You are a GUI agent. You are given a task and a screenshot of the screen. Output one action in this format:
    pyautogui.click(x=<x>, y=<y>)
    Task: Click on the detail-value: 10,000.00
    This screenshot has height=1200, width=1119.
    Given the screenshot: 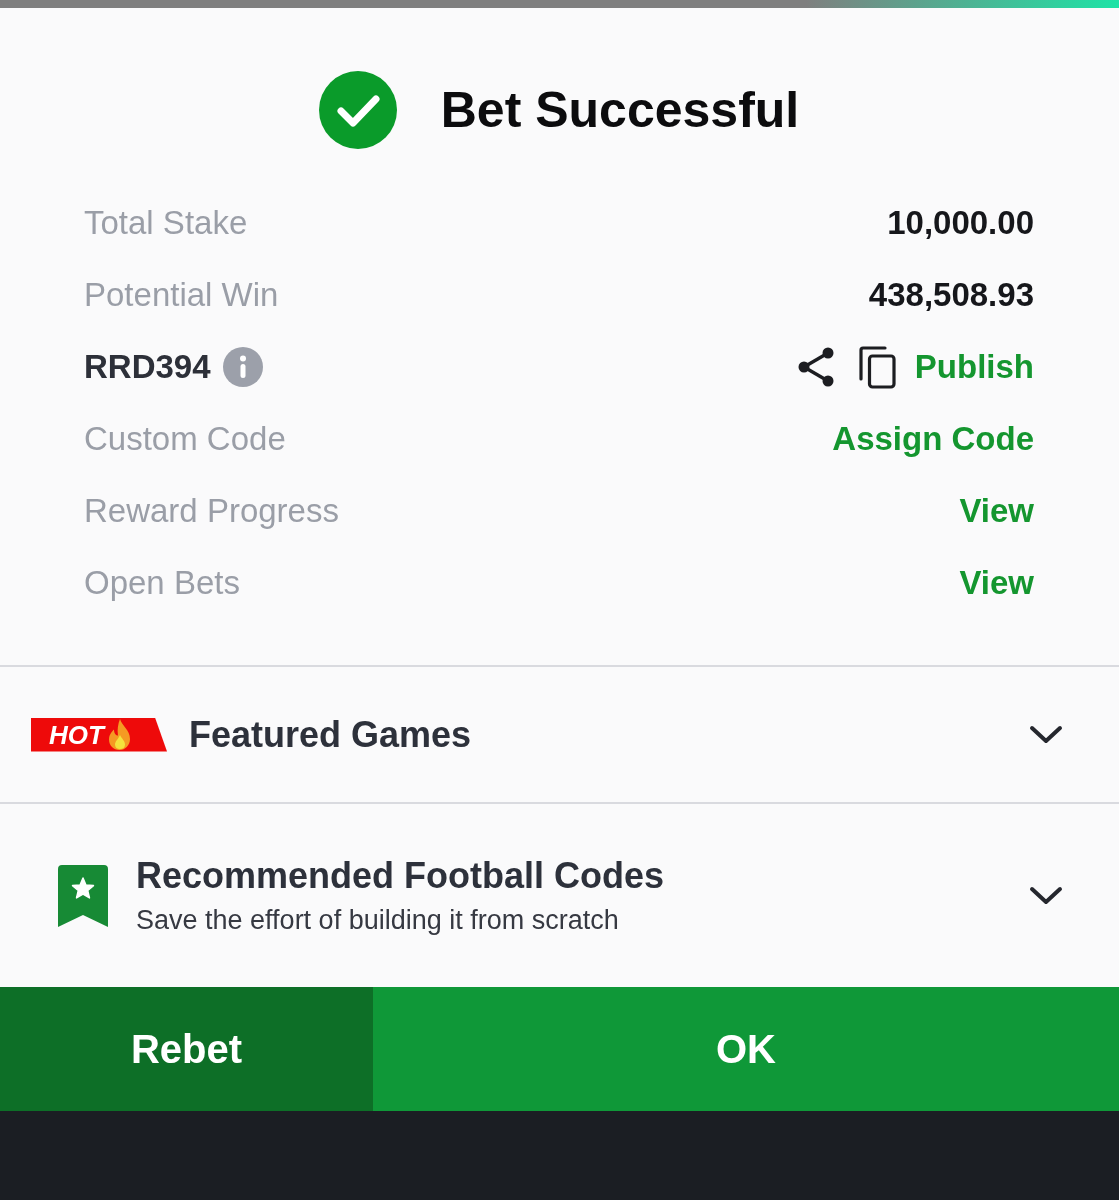 What is the action you would take?
    pyautogui.click(x=960, y=223)
    